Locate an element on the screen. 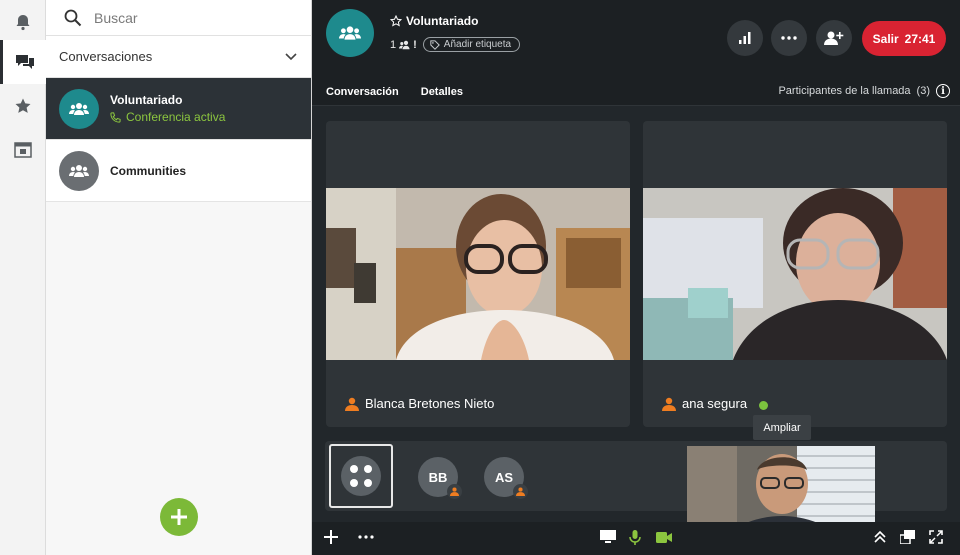 The image size is (960, 555). member-count: 1 is located at coordinates (393, 44).